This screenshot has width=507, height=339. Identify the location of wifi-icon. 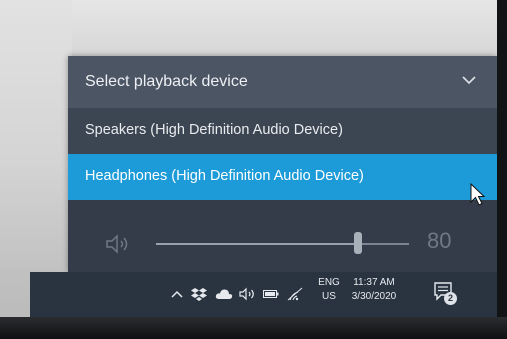
(295, 294).